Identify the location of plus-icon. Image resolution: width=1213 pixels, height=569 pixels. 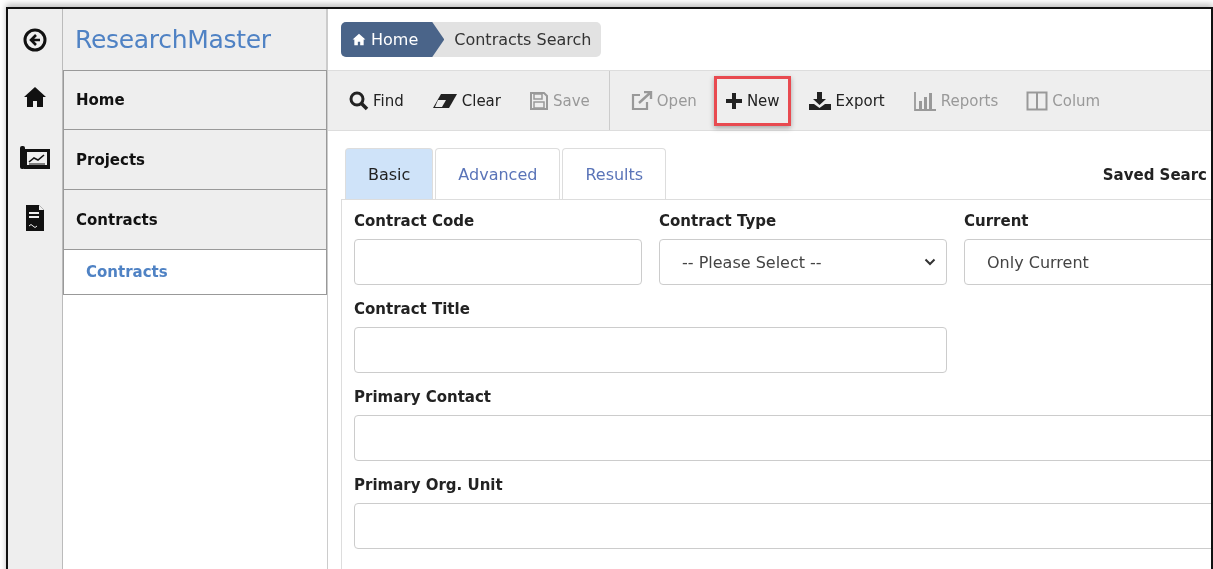
(733, 100).